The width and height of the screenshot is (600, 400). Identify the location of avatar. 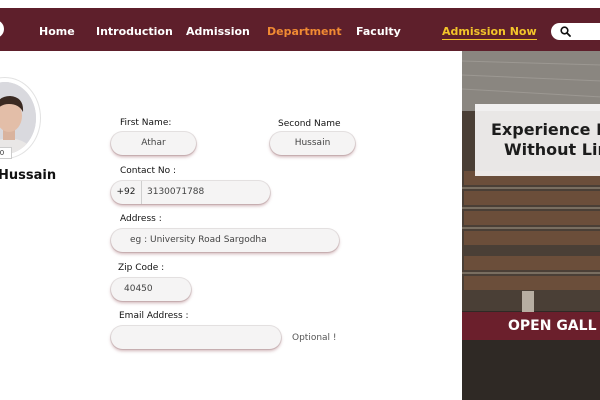
(20, 118).